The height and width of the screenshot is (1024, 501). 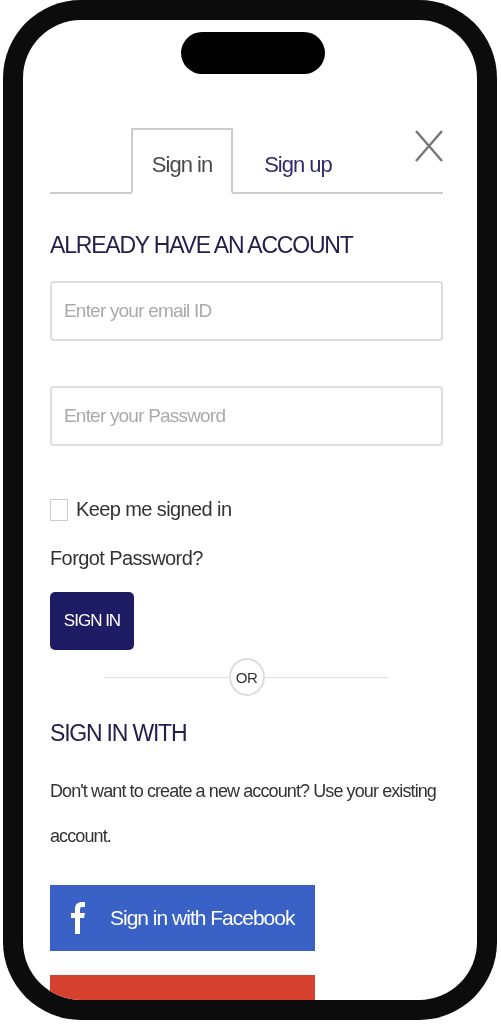 What do you see at coordinates (246, 311) in the screenshot?
I see `email-field: Enter your email ID` at bounding box center [246, 311].